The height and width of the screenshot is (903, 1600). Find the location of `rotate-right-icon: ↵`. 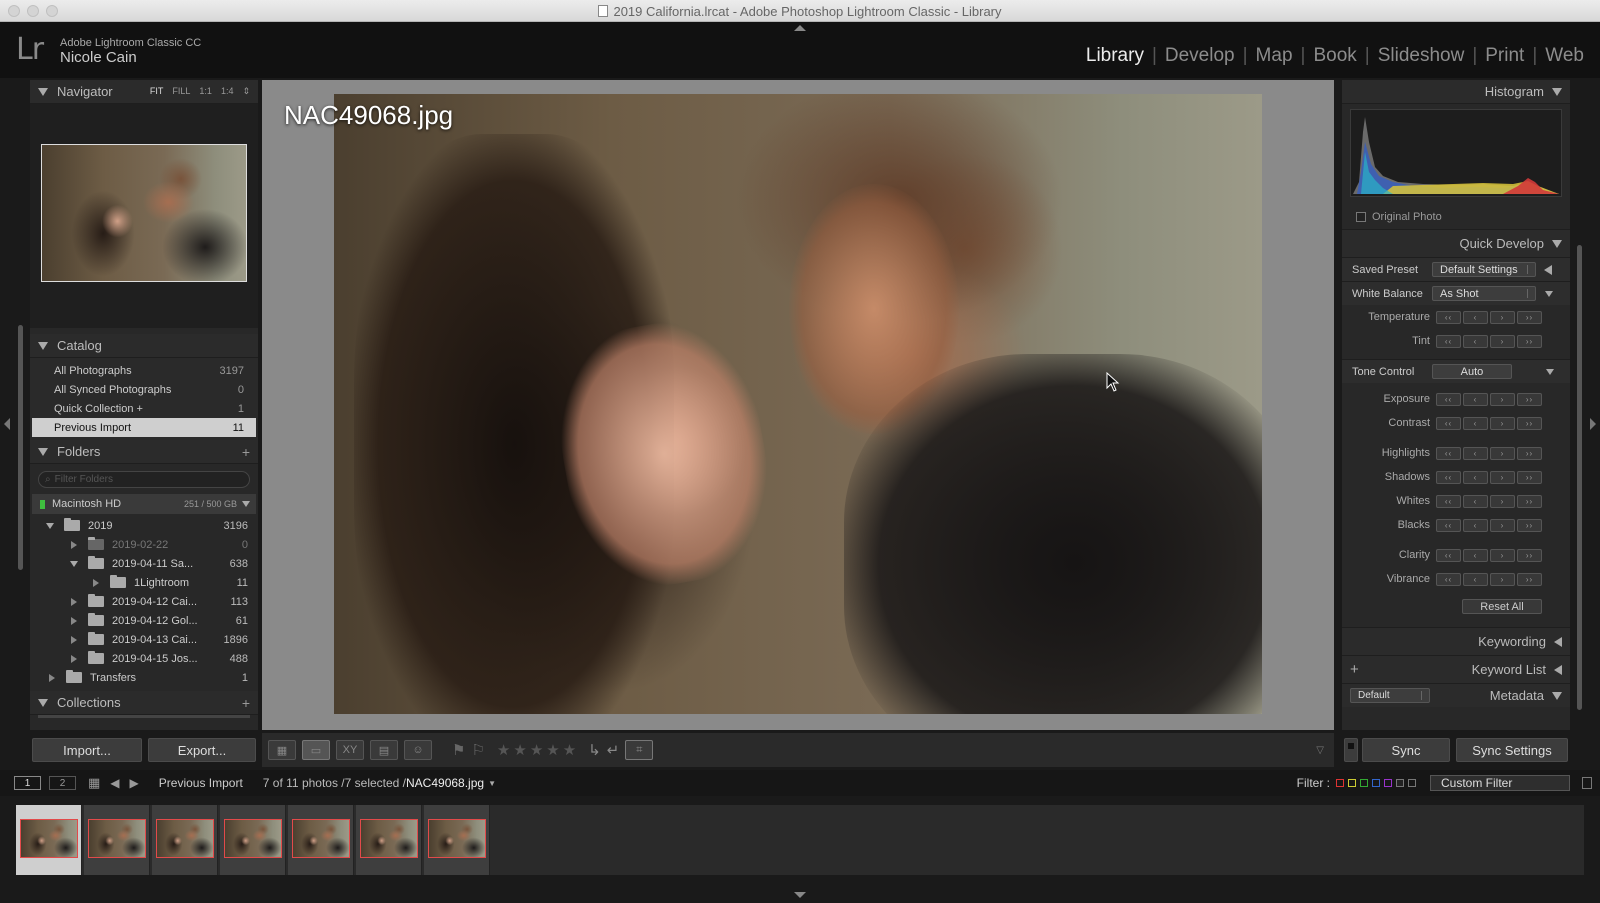

rotate-right-icon: ↵ is located at coordinates (613, 750).